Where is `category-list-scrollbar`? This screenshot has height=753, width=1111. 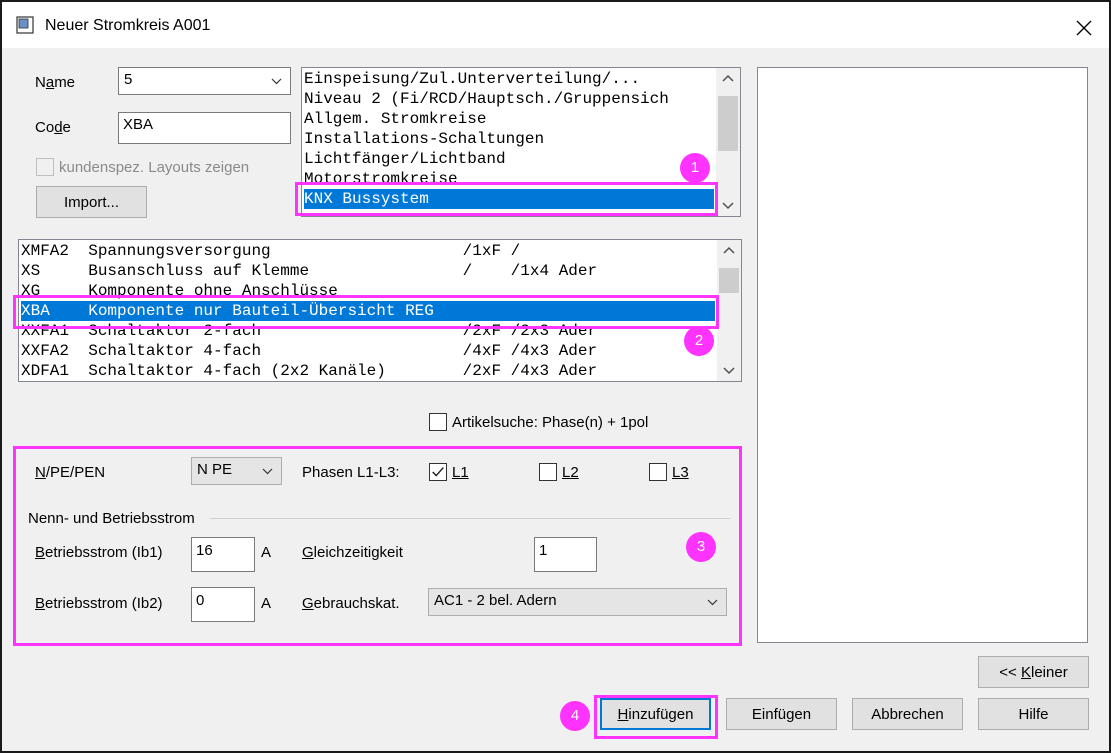 category-list-scrollbar is located at coordinates (728, 142).